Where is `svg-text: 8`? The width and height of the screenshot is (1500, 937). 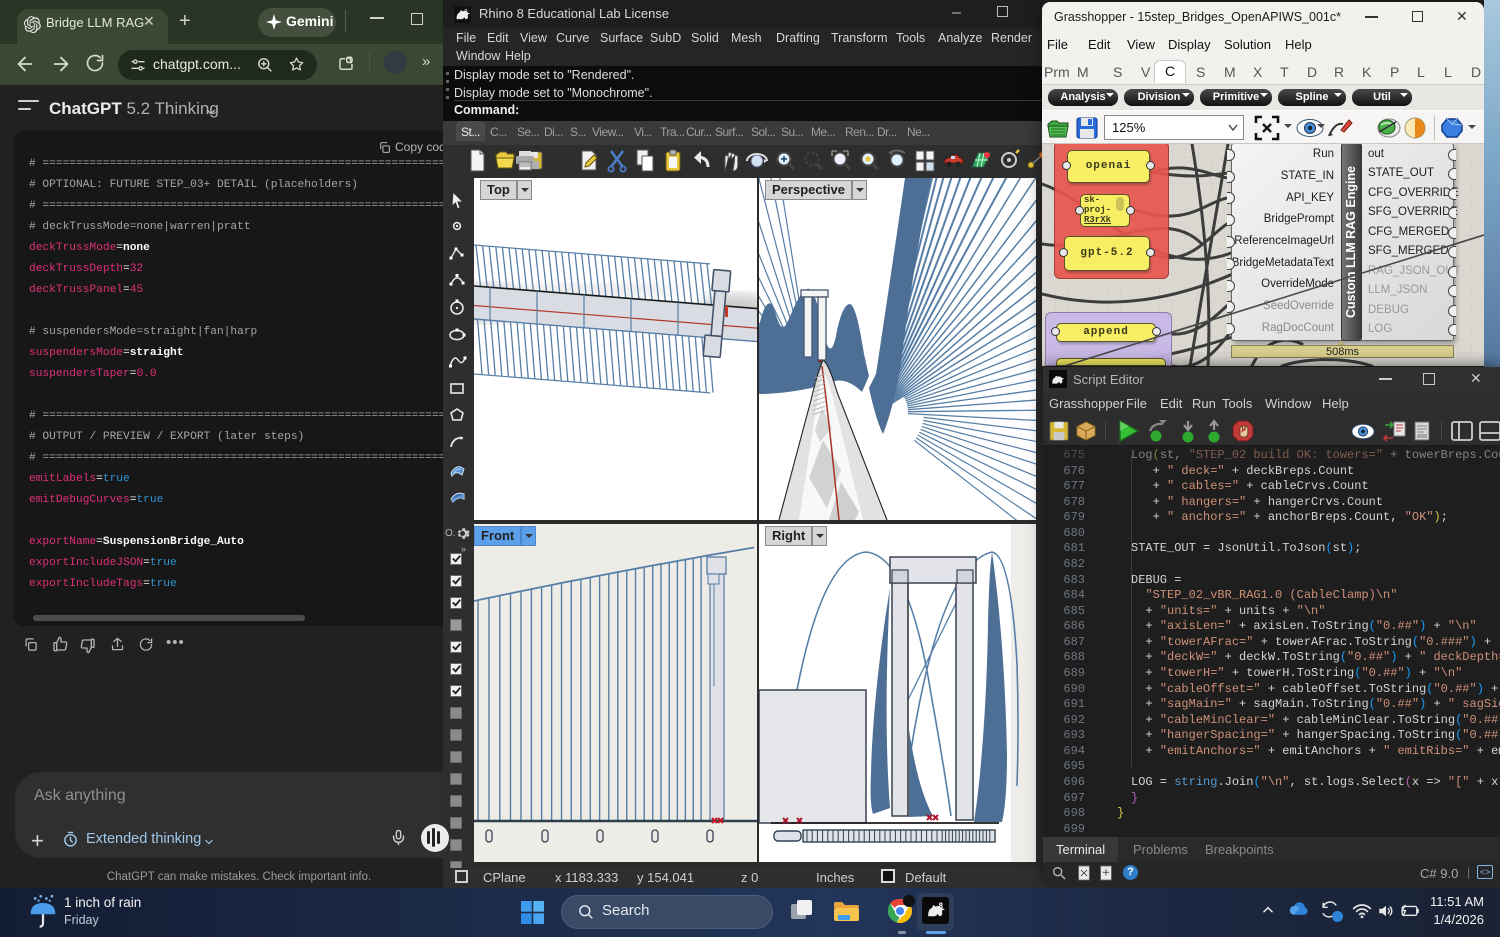 svg-text: 8 is located at coordinates (941, 905).